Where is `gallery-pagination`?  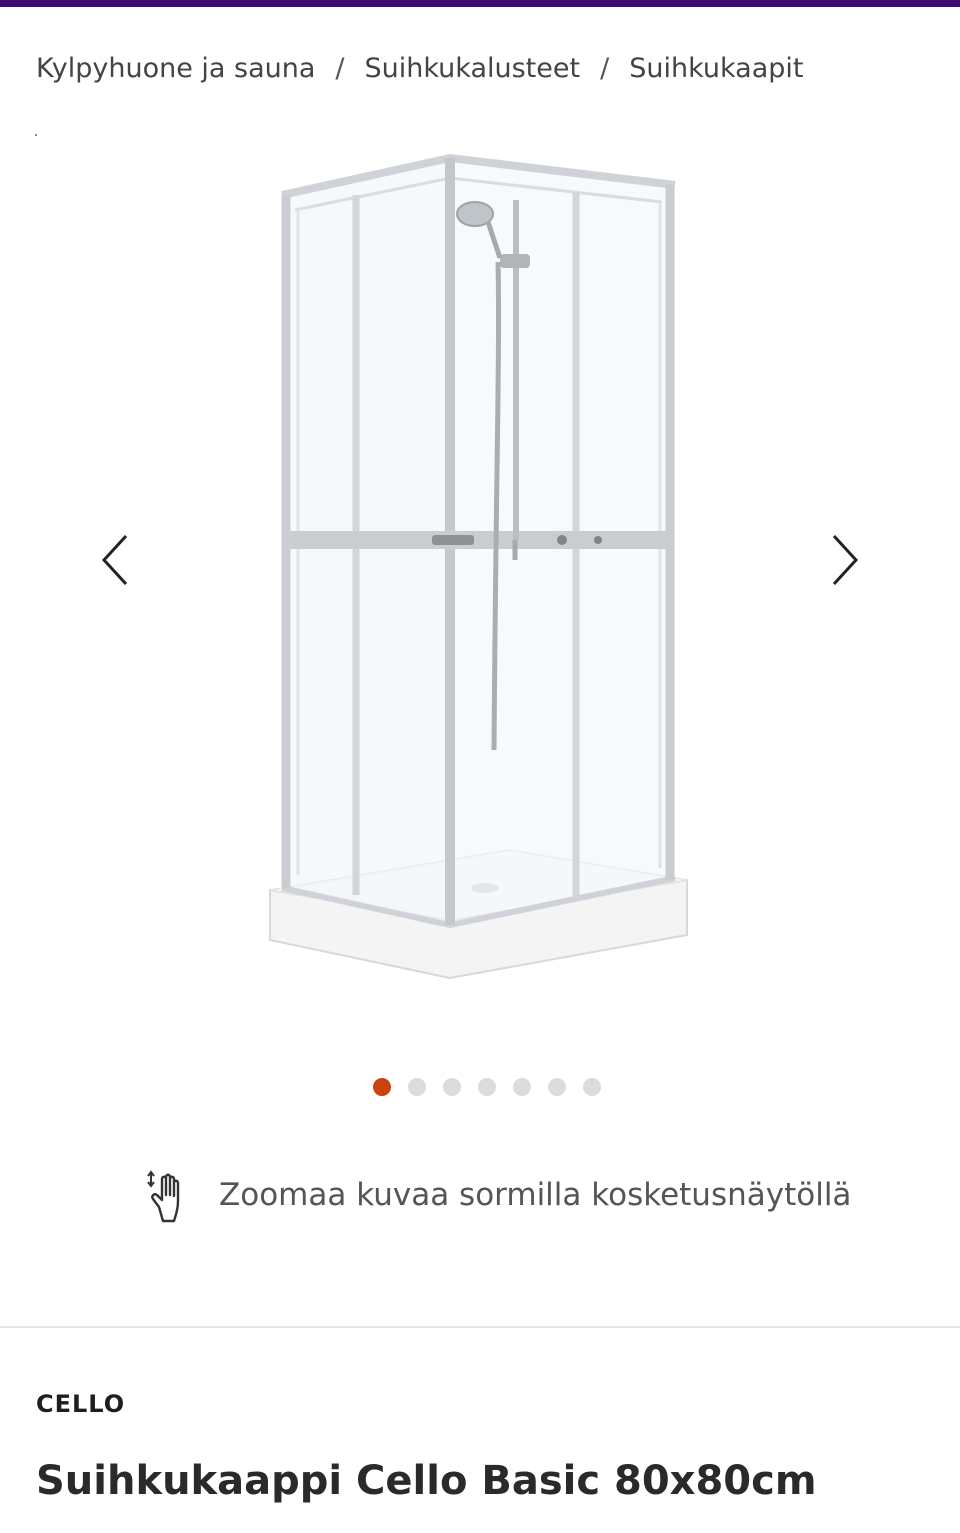 gallery-pagination is located at coordinates (487, 1087).